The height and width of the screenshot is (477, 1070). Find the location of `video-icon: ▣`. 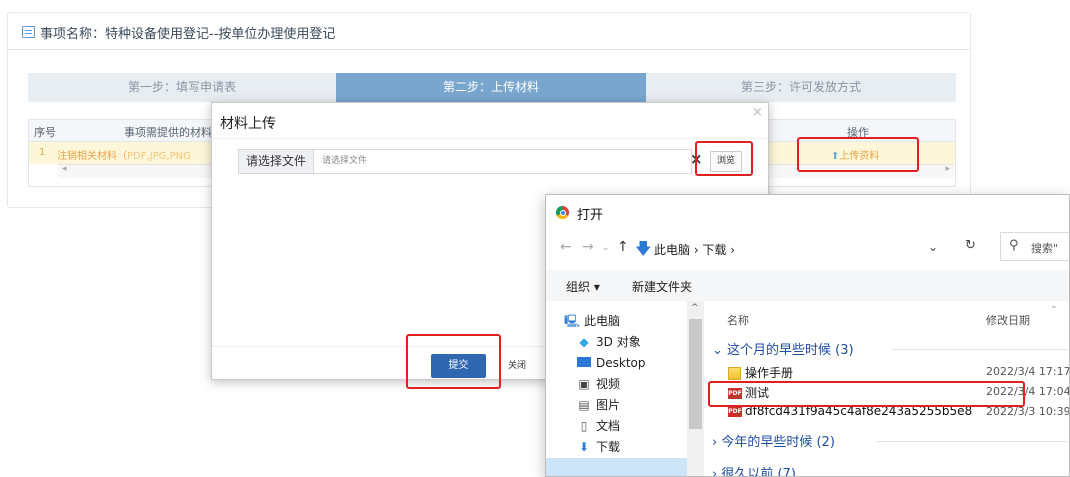

video-icon: ▣ is located at coordinates (584, 384).